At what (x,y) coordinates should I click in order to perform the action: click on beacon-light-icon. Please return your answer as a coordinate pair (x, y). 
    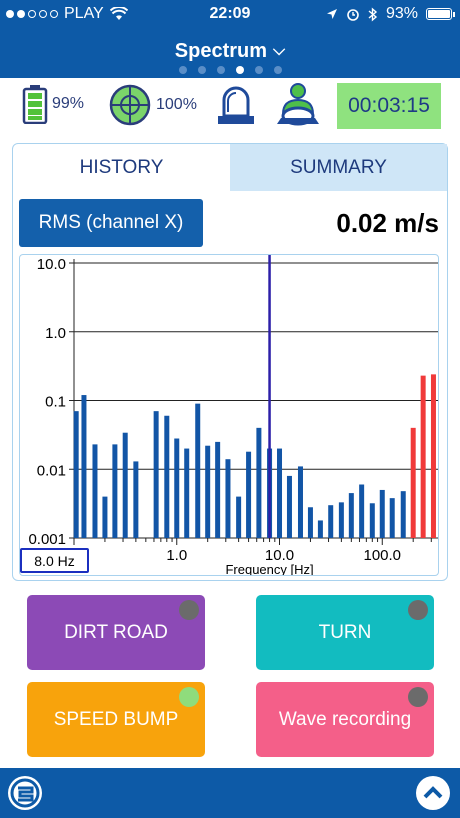
    Looking at the image, I should click on (236, 105).